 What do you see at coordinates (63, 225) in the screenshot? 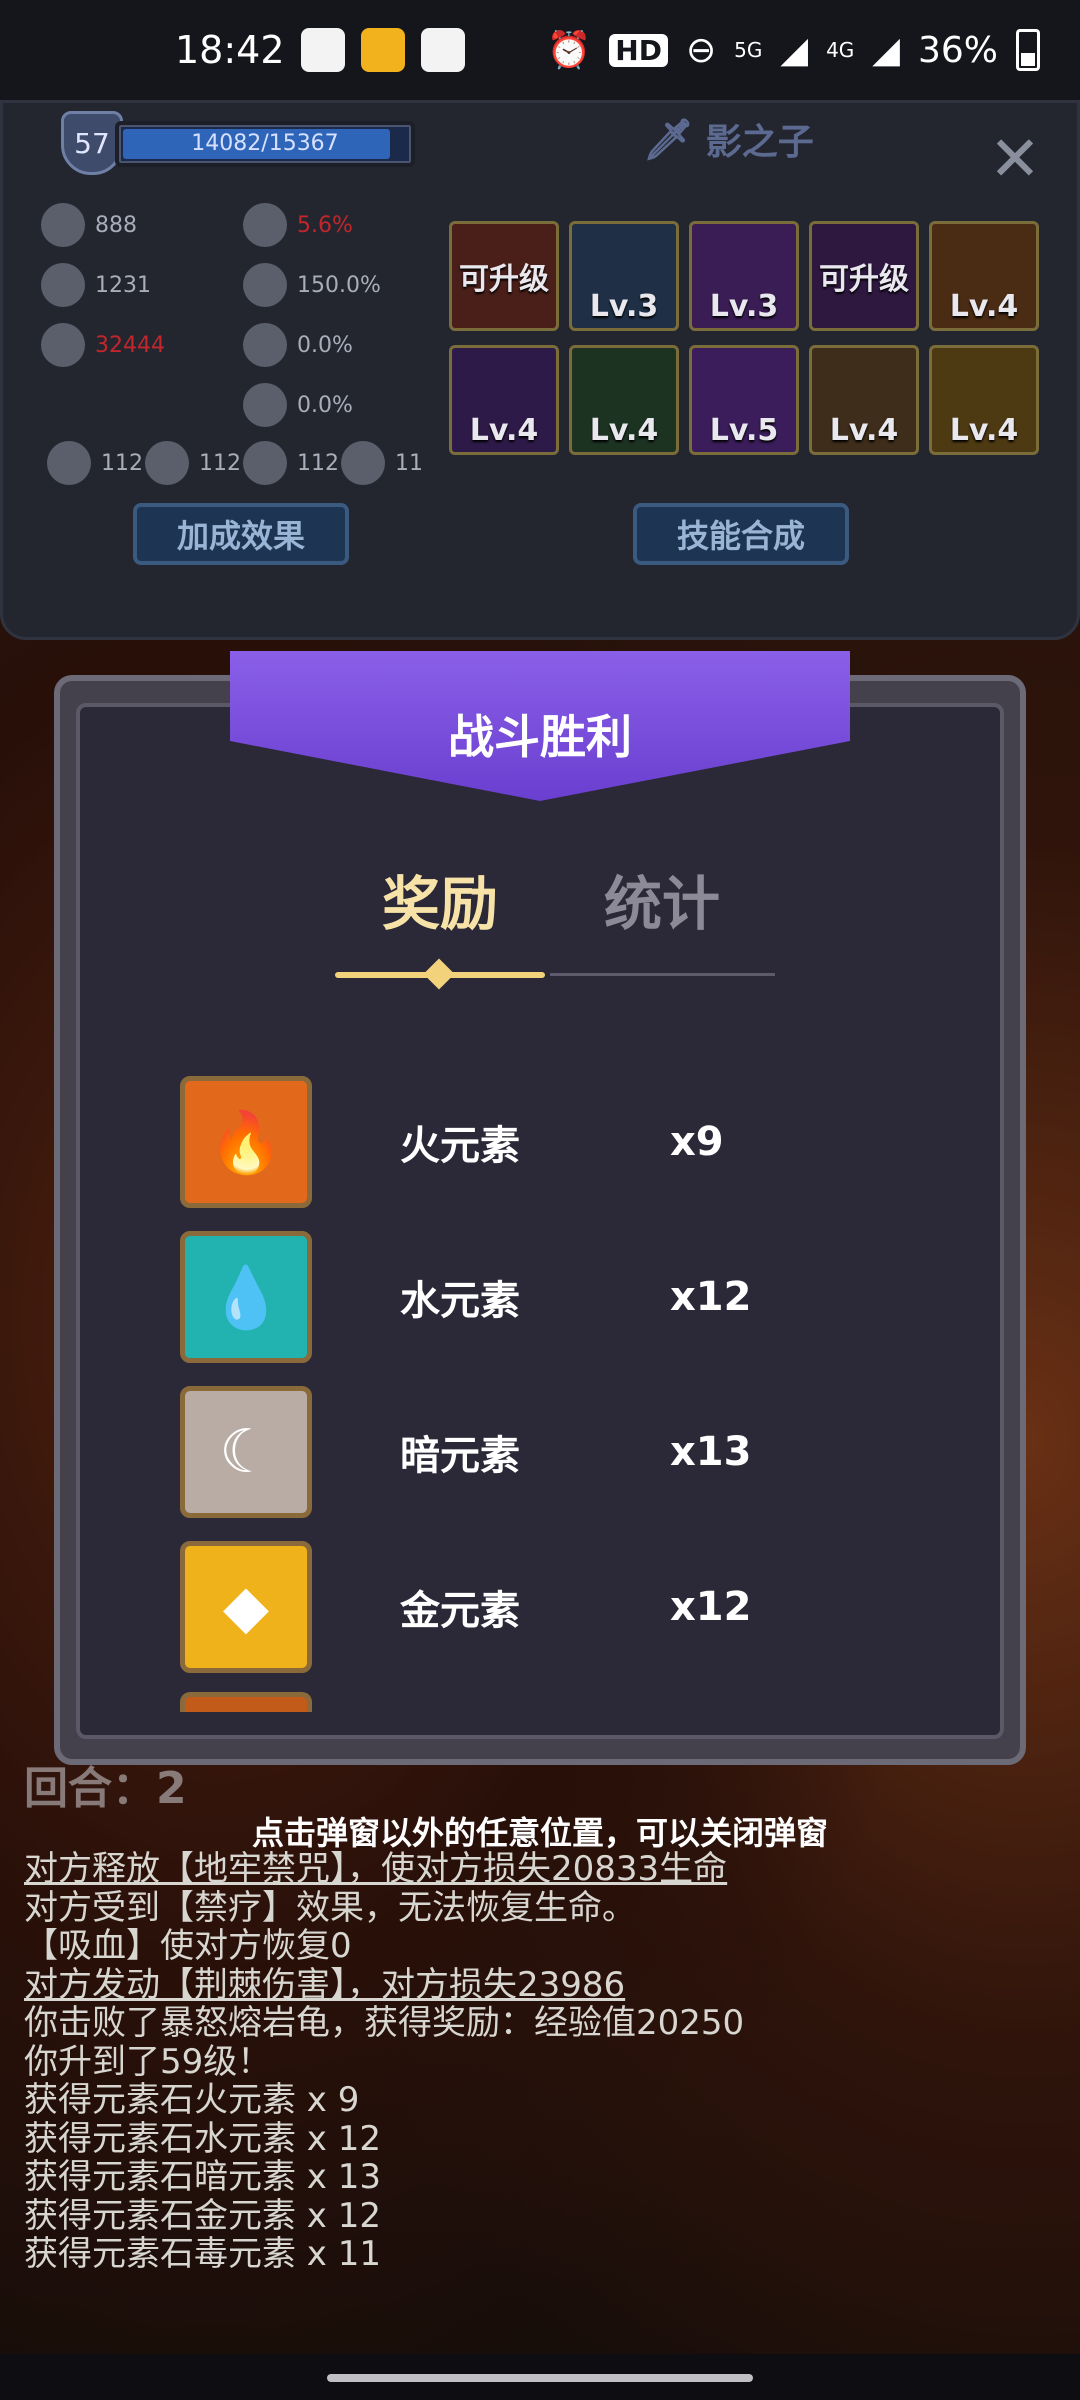
I see `sword-icon` at bounding box center [63, 225].